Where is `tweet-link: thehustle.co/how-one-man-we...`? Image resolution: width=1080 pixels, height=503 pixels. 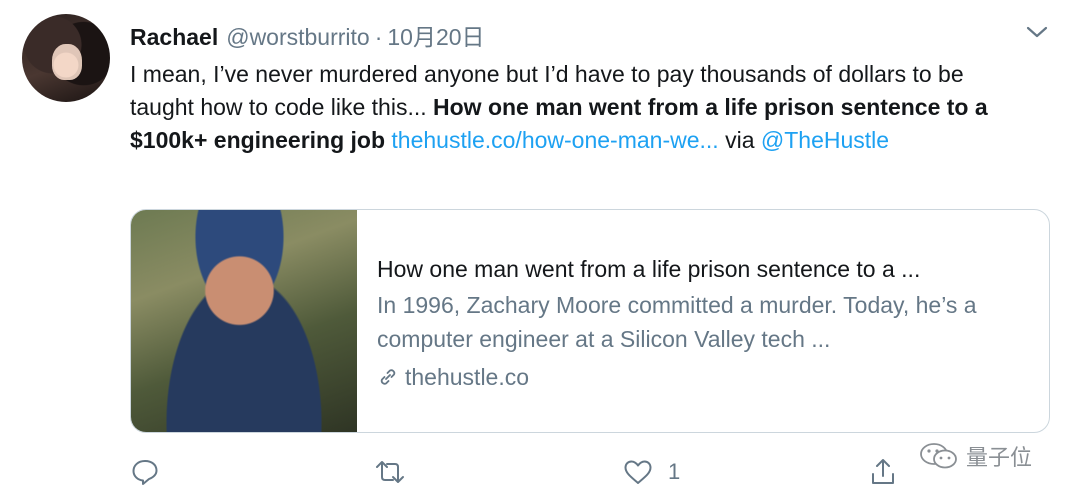
tweet-link: thehustle.co/how-one-man-we... is located at coordinates (554, 140).